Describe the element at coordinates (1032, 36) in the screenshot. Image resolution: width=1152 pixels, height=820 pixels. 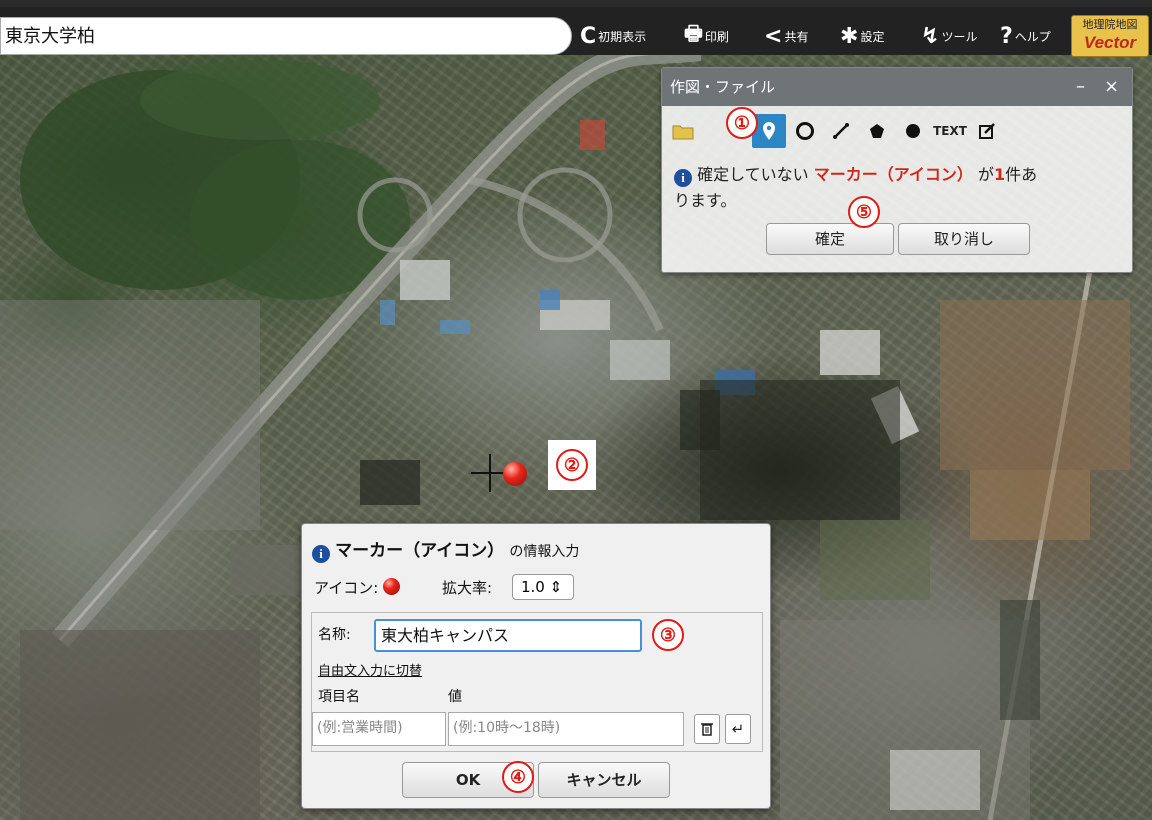
I see `help-label: ヘルプ` at that location.